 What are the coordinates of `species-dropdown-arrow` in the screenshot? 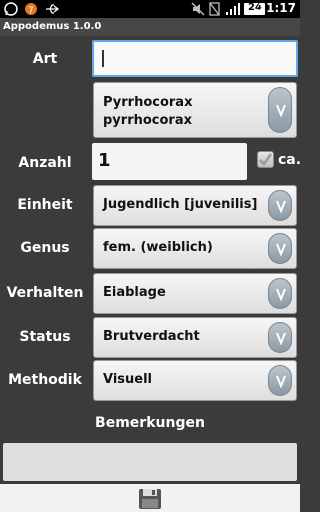 It's located at (280, 110).